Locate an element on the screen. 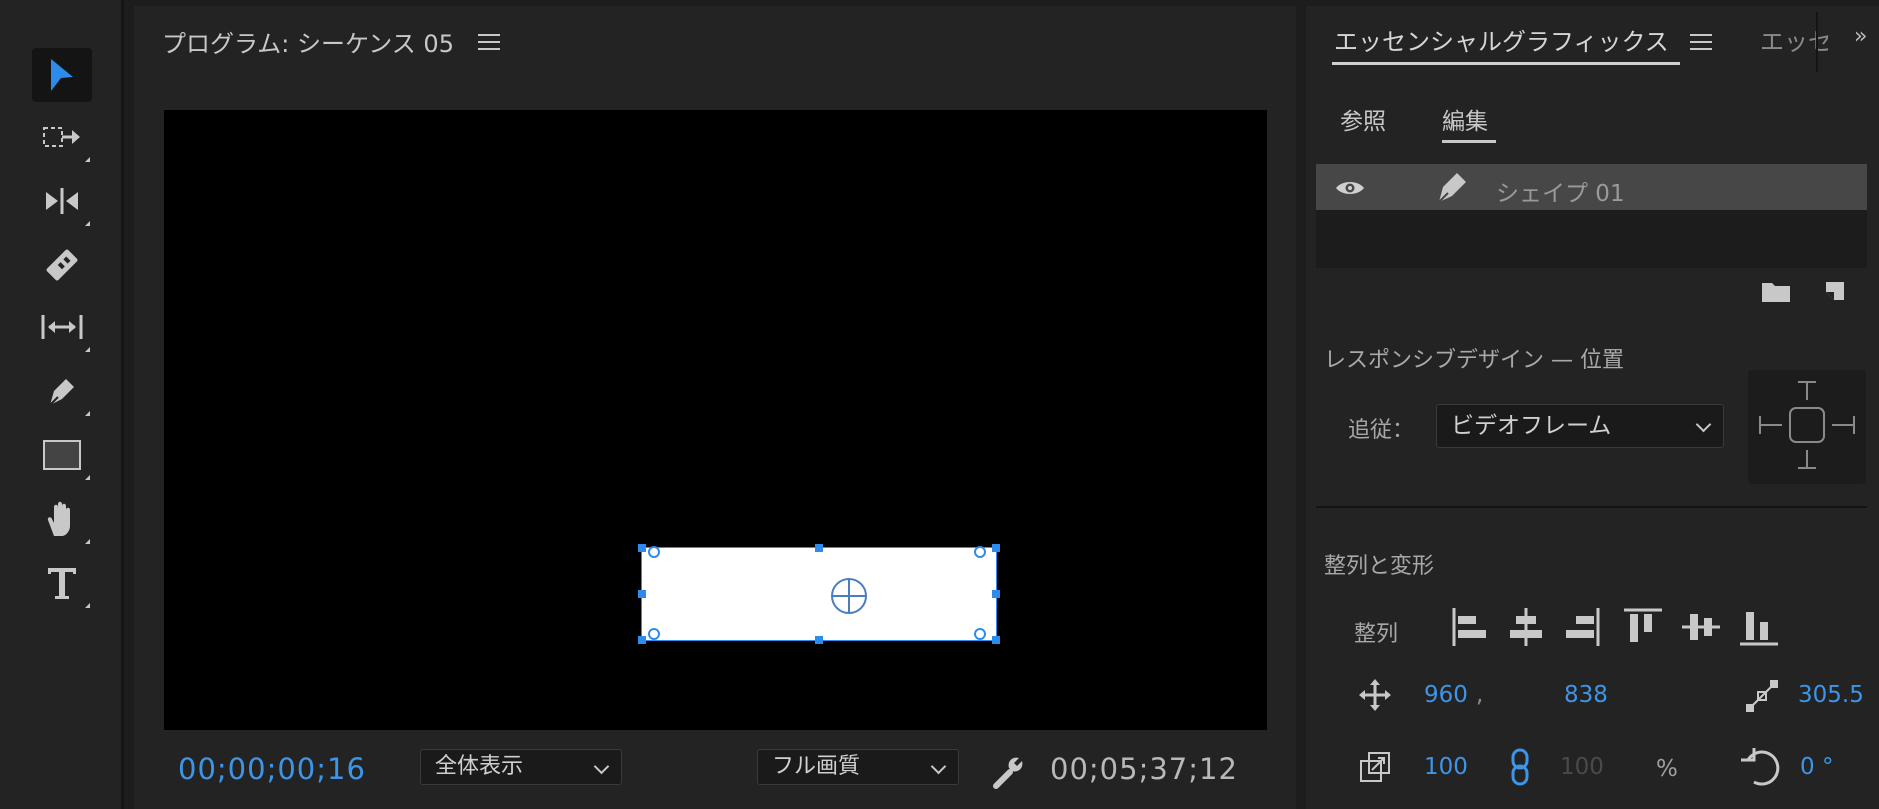 The image size is (1879, 809). section-divider is located at coordinates (1591, 507).